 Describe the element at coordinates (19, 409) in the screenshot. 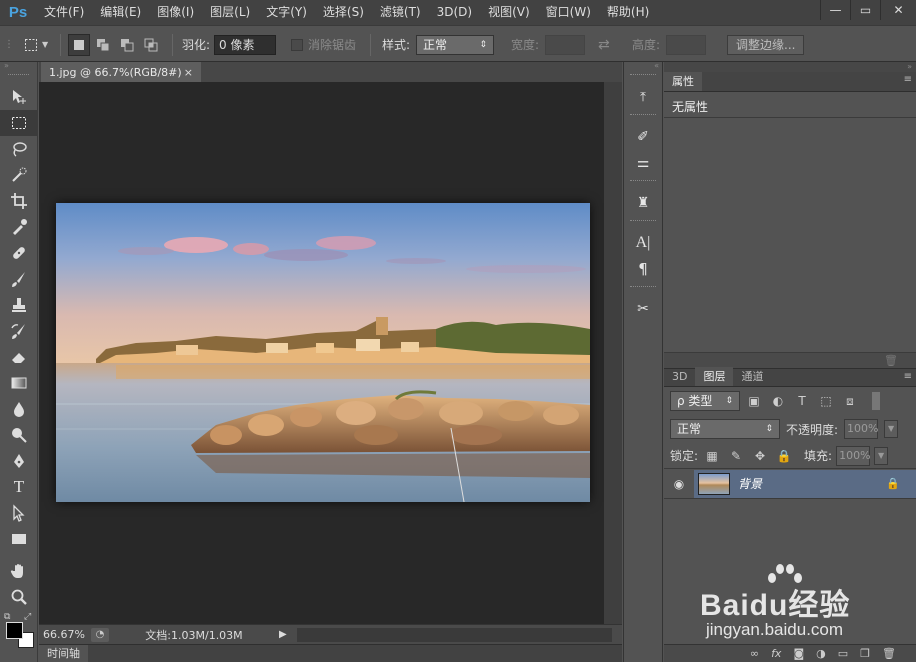

I see `blur-tool` at that location.